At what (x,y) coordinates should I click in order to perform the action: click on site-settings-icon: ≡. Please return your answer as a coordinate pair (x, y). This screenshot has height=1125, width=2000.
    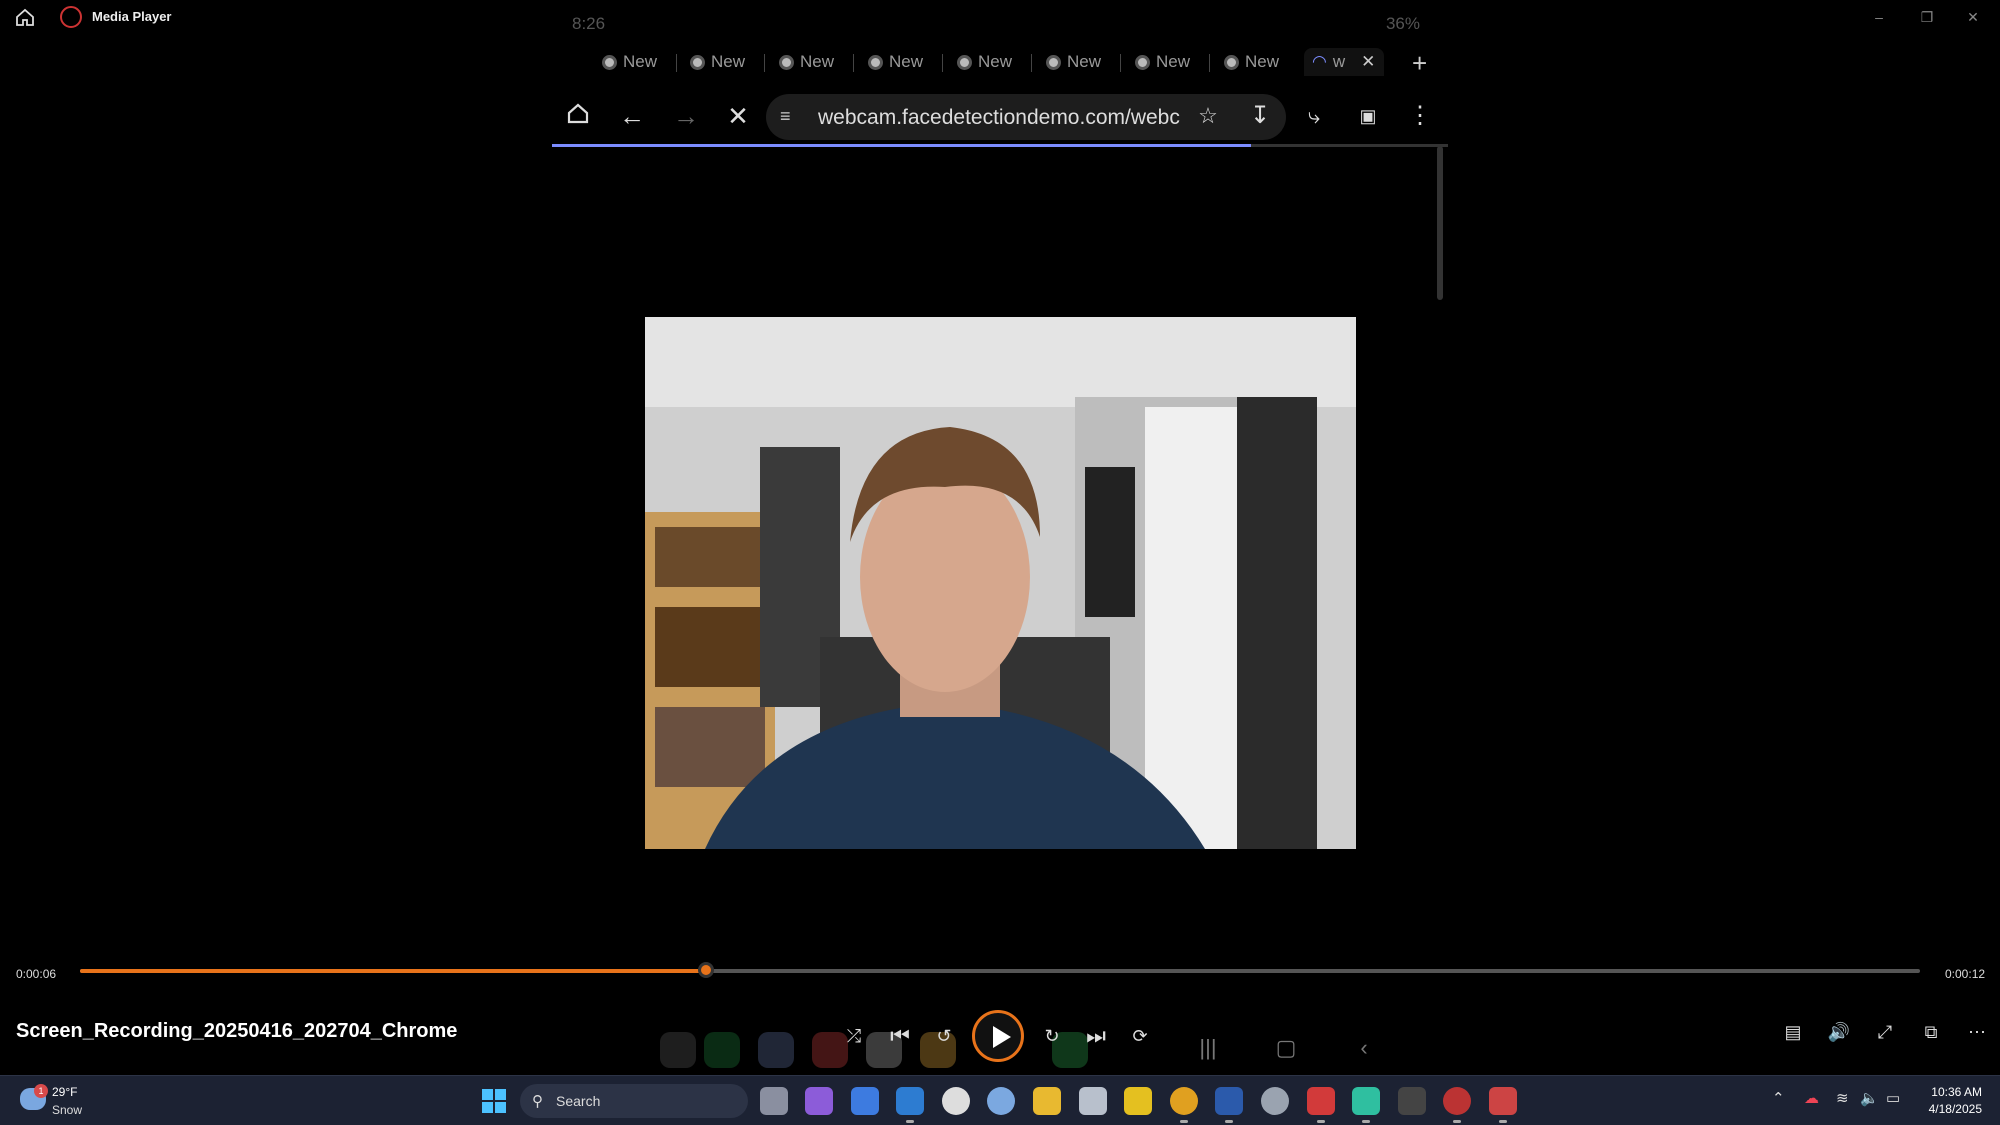
    Looking at the image, I should click on (785, 116).